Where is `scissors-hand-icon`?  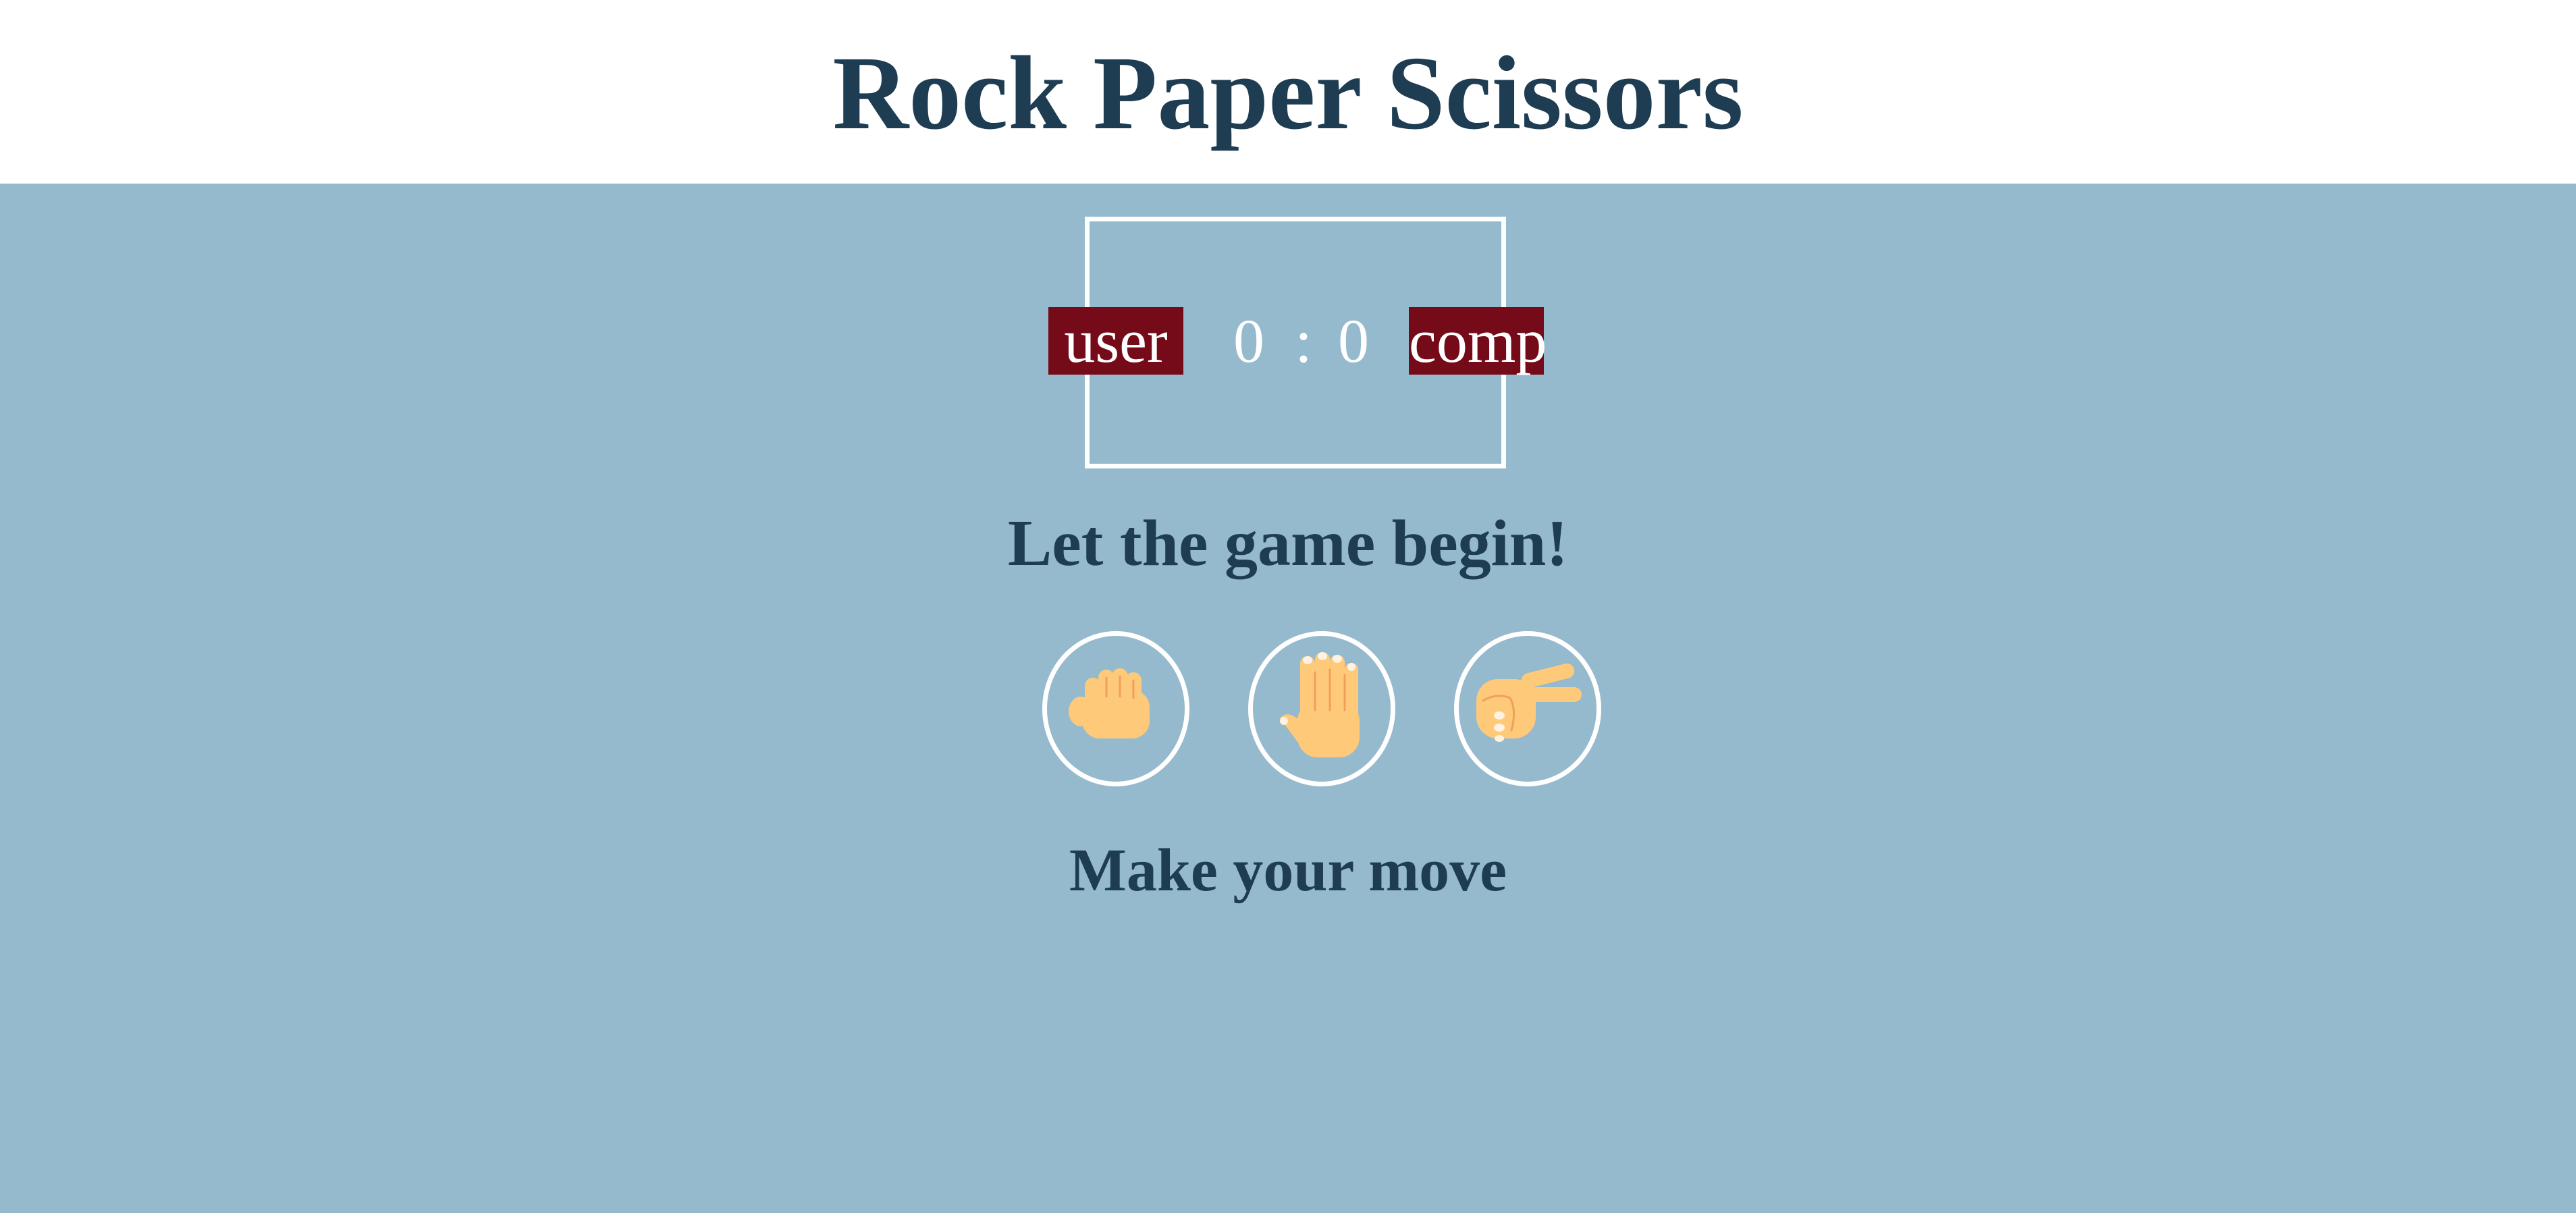
scissors-hand-icon is located at coordinates (1529, 702).